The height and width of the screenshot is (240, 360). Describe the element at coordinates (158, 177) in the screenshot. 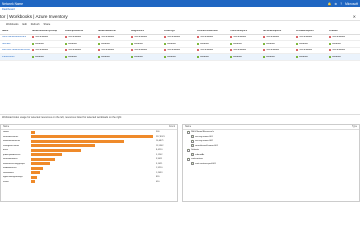

I see `bar-value: 820` at that location.